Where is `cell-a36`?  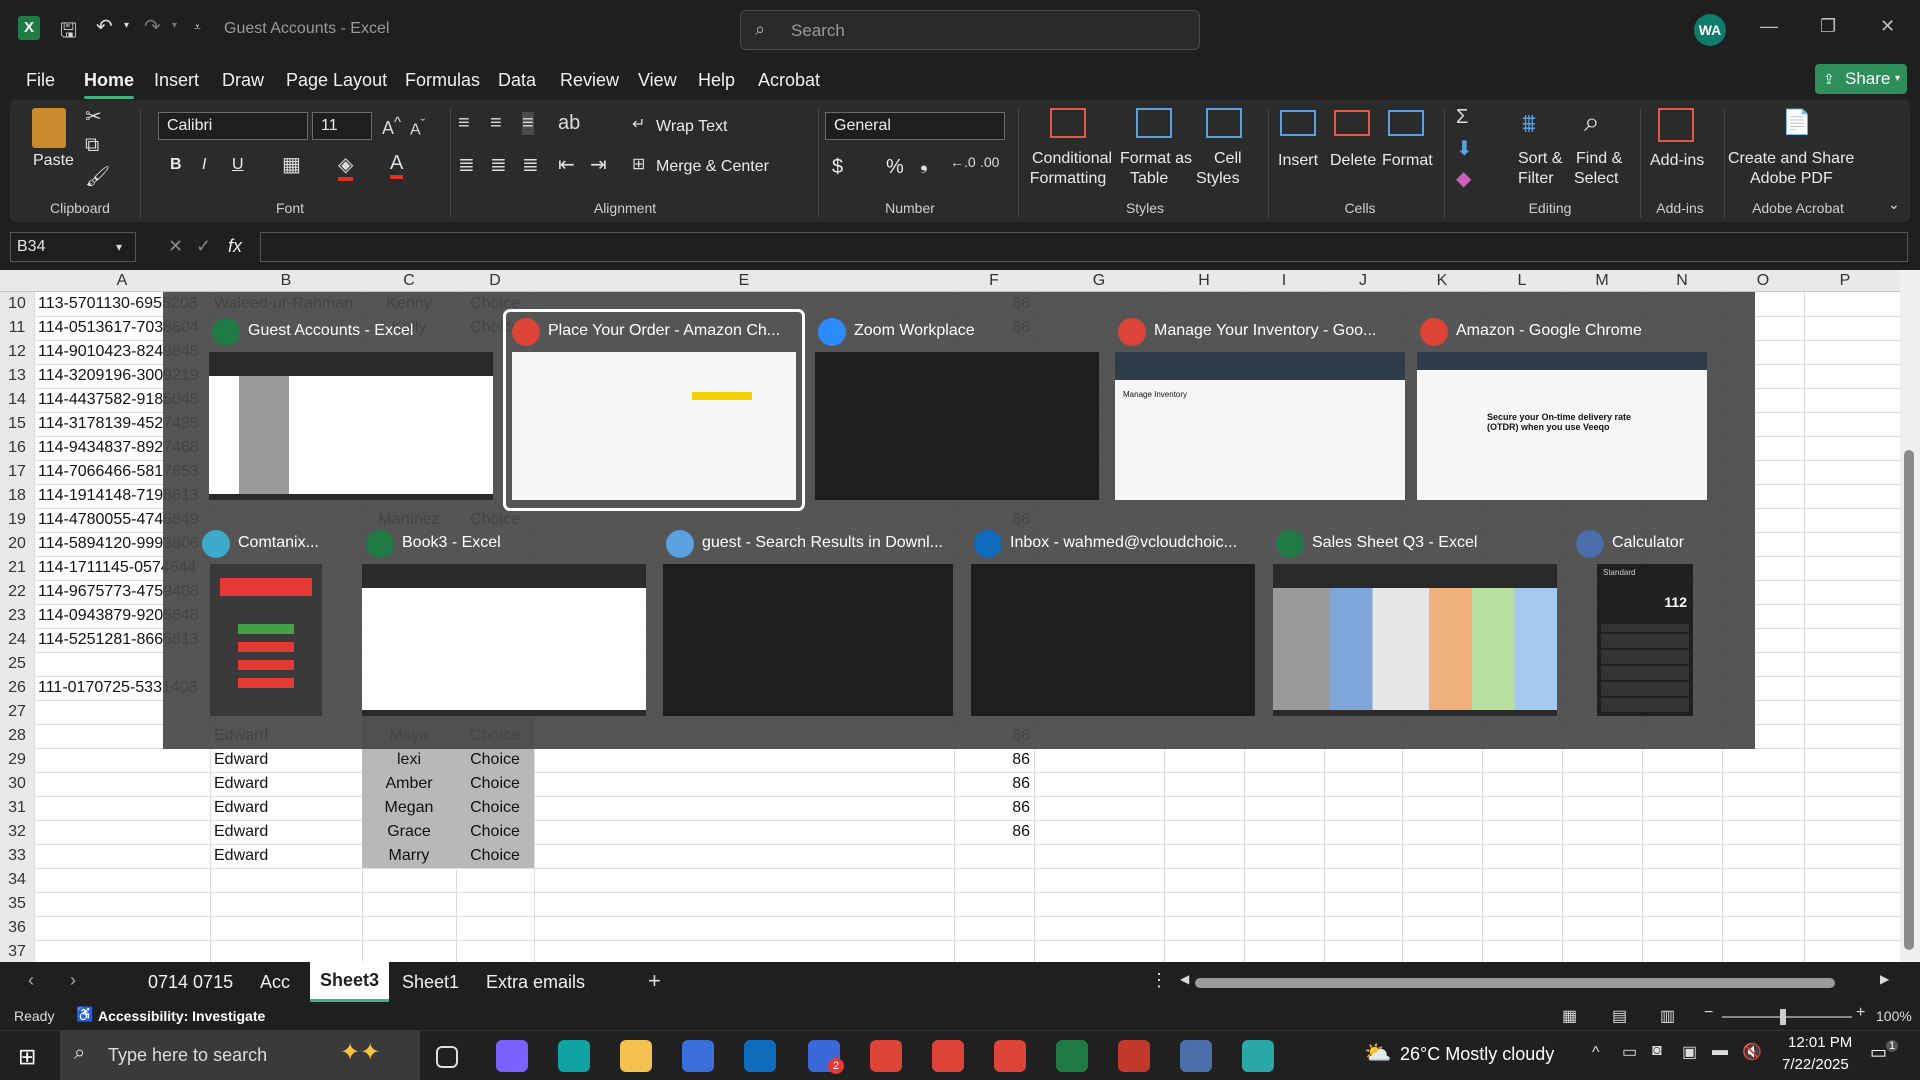 cell-a36 is located at coordinates (122, 928).